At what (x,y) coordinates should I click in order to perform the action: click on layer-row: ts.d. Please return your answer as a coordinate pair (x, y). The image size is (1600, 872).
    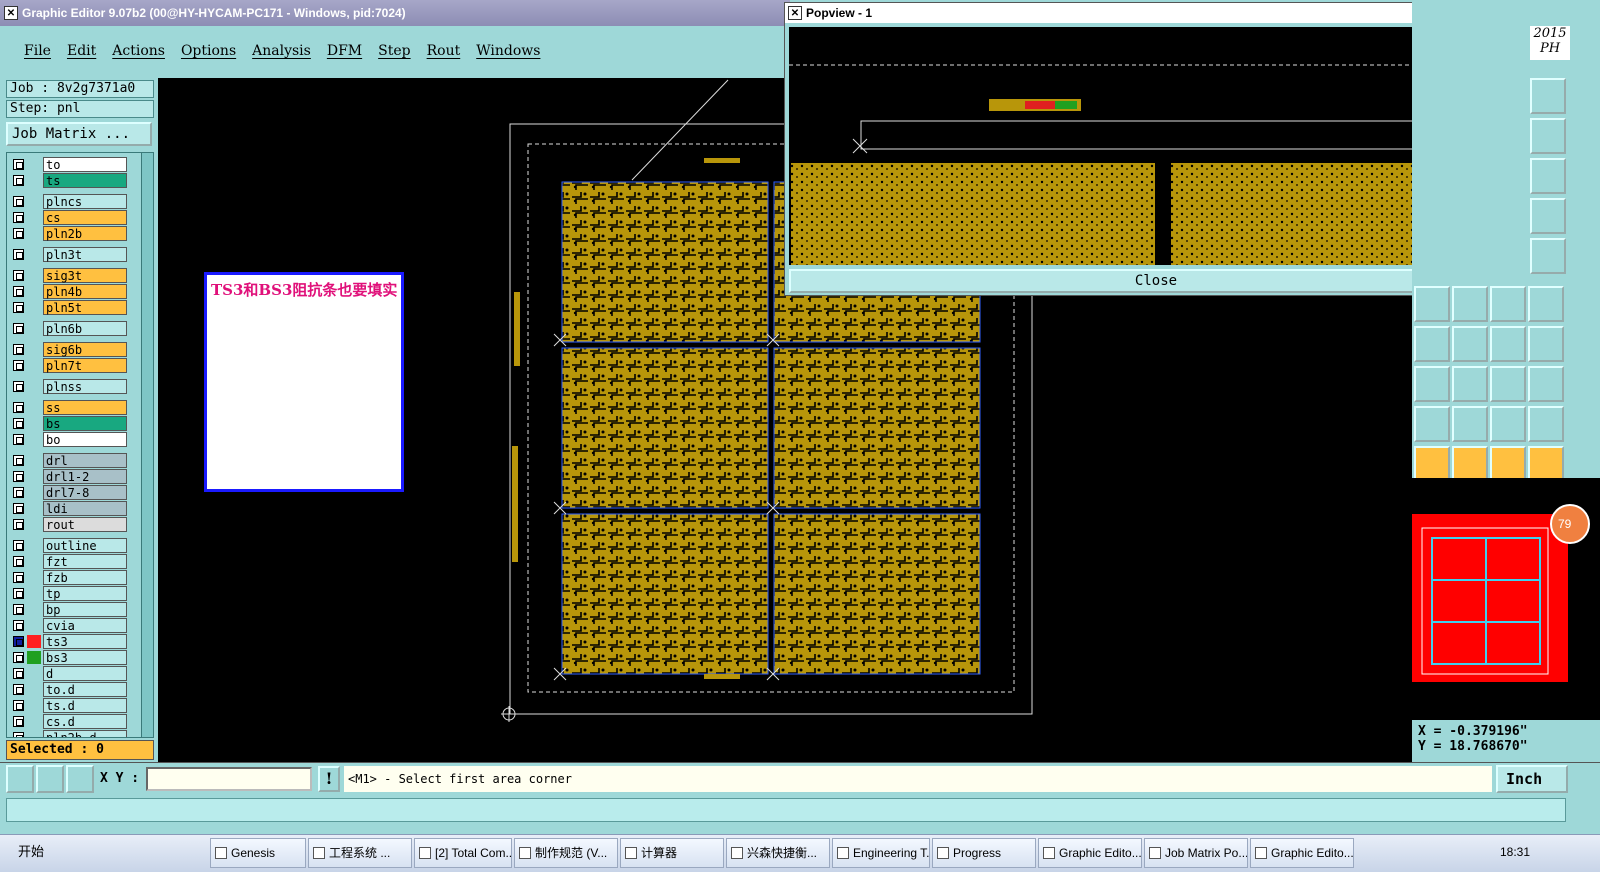
    Looking at the image, I should click on (72, 705).